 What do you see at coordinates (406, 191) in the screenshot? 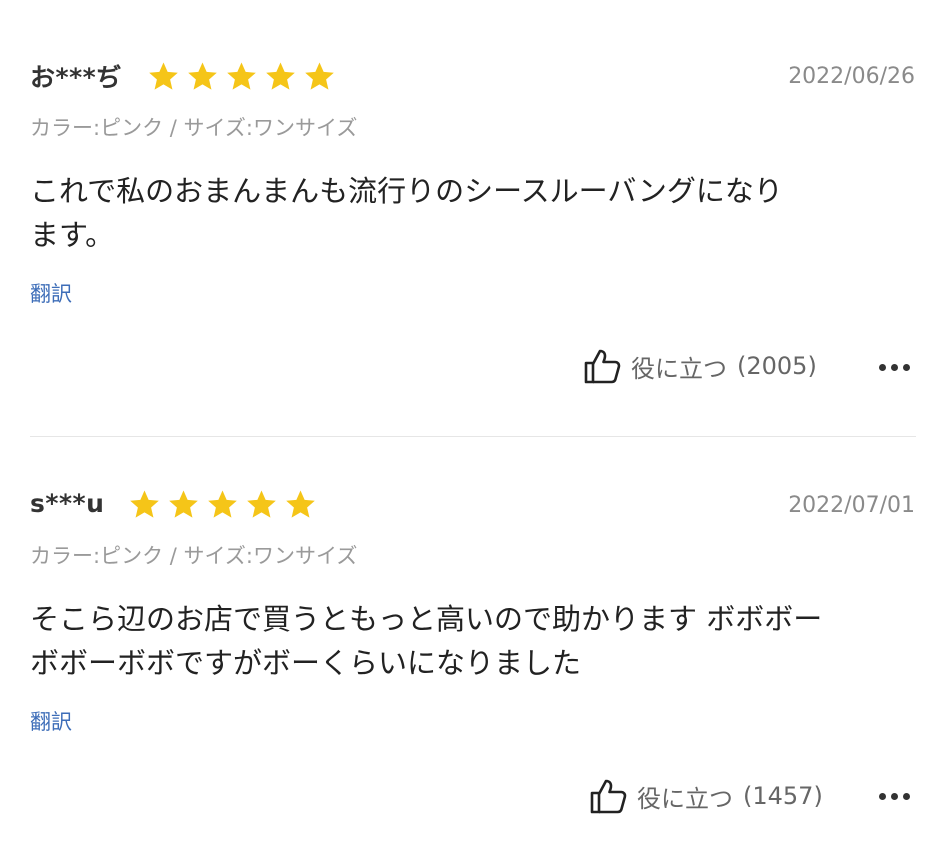
I see `review-text-line: これで私のおまんまんも流行りのシースルーバングになり` at bounding box center [406, 191].